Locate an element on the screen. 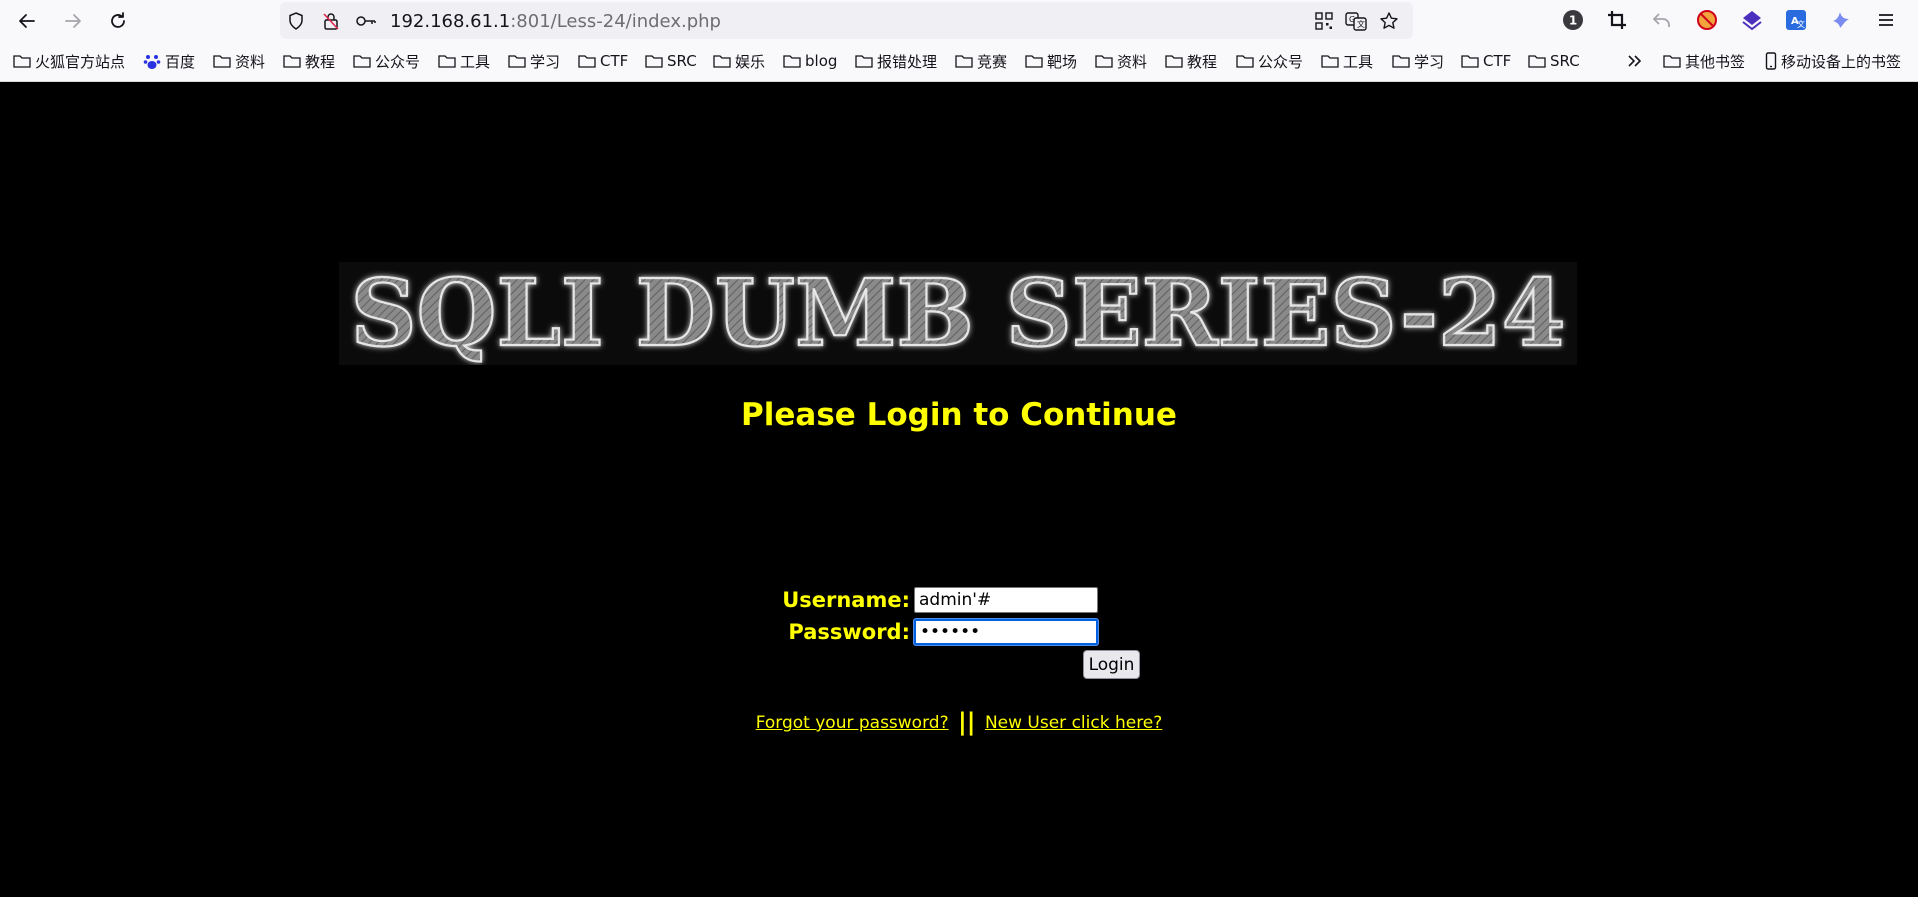 The image size is (1918, 897). layers-extension-icon is located at coordinates (1752, 20).